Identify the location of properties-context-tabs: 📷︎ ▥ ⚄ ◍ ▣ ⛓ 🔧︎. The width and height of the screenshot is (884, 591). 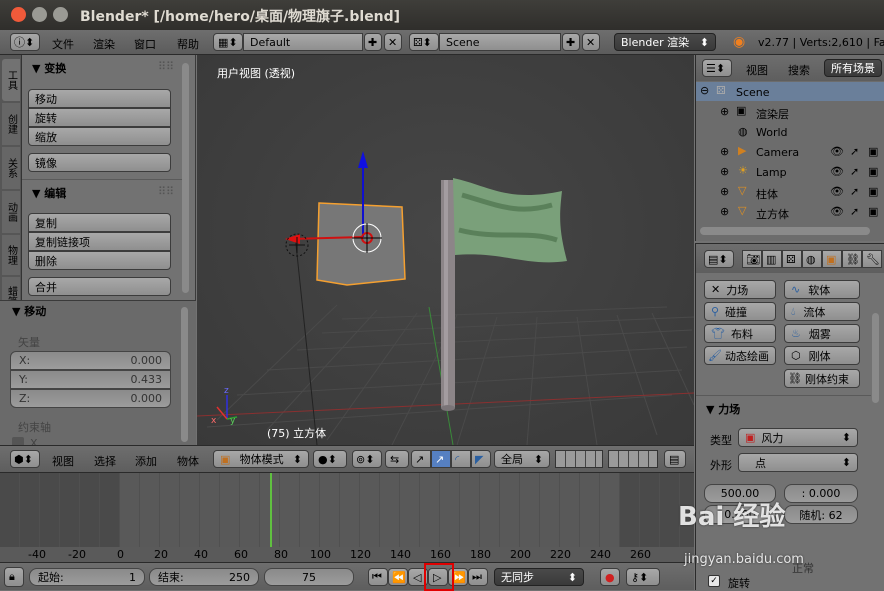
(813, 259).